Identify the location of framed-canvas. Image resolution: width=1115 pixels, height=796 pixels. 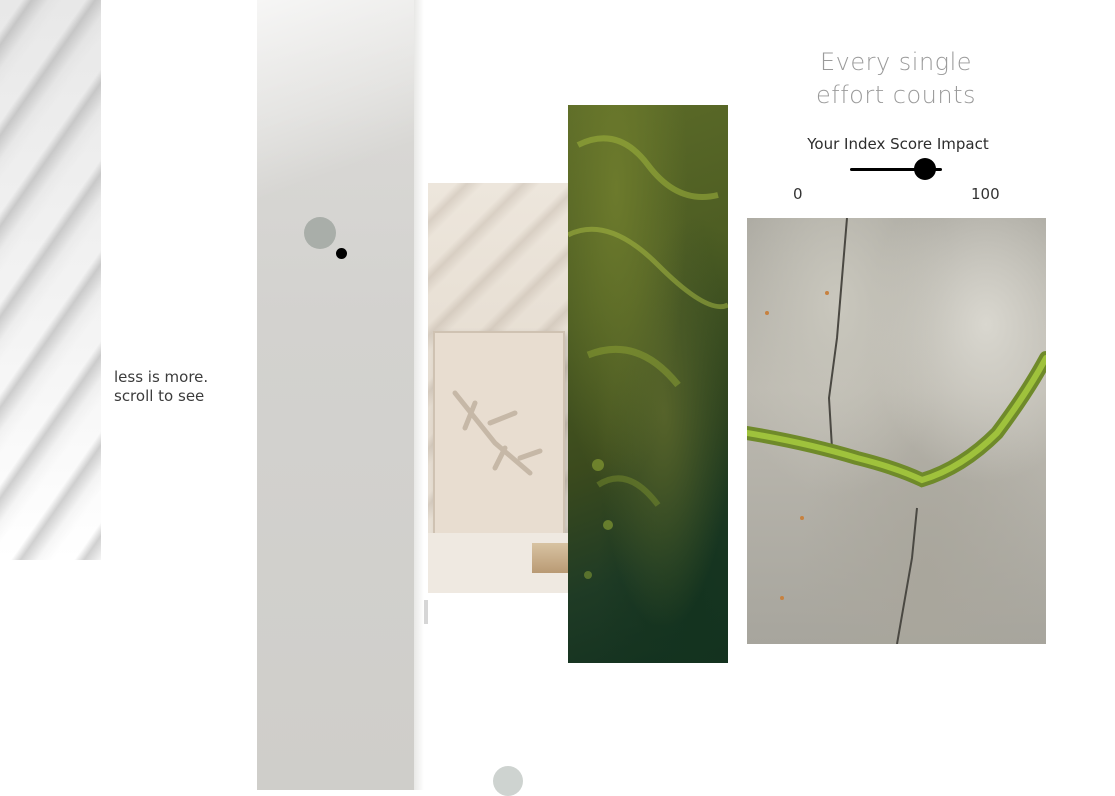
(499, 433).